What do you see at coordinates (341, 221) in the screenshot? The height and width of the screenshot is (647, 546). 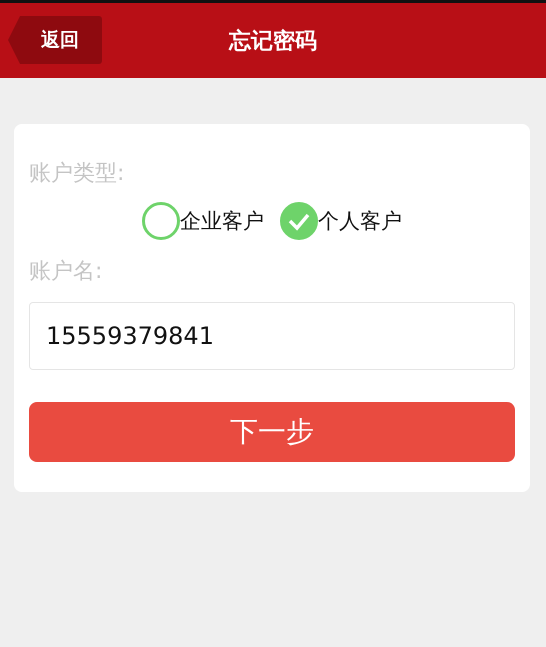 I see `account-type-radio: 个人客户` at bounding box center [341, 221].